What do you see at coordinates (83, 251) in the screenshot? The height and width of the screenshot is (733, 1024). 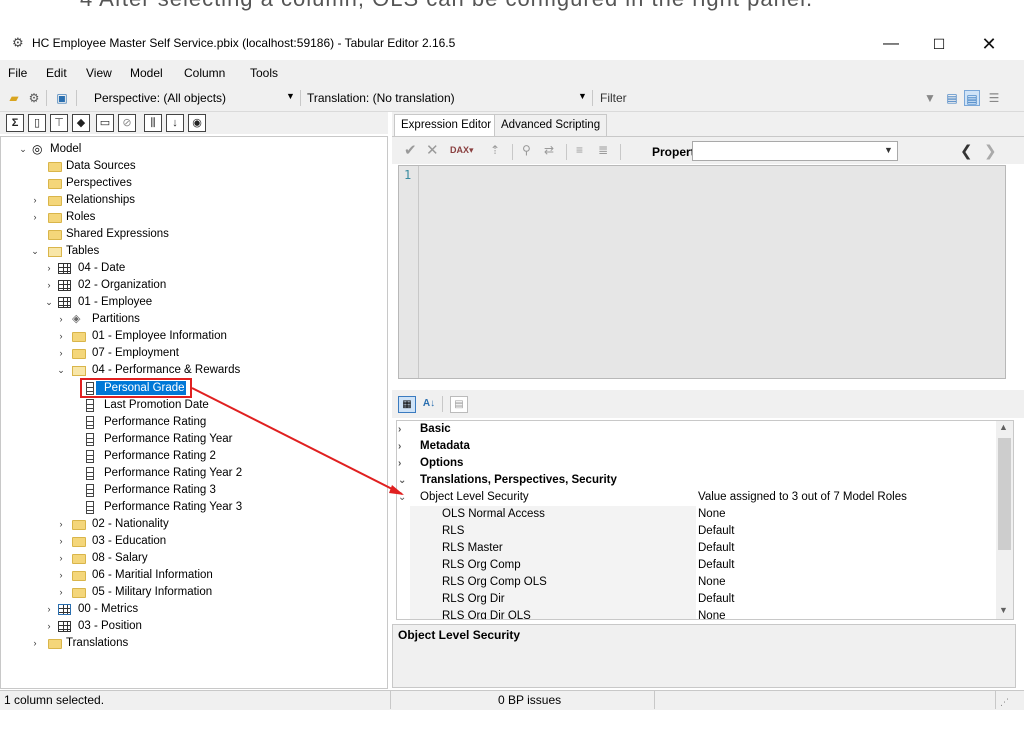 I see `tree-item-label: Tables` at bounding box center [83, 251].